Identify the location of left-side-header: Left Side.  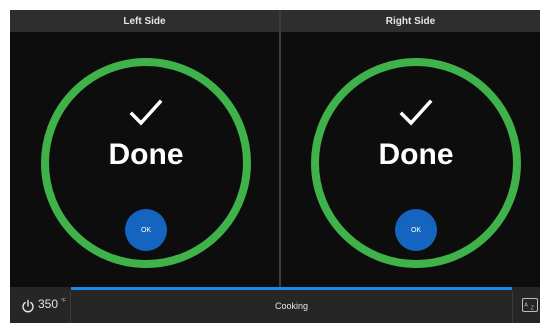
(144, 21).